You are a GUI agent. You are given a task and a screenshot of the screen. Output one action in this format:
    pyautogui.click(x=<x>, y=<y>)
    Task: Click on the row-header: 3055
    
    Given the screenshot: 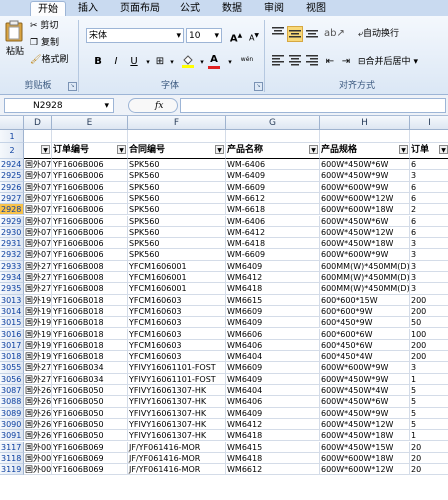 What is the action you would take?
    pyautogui.click(x=12, y=368)
    